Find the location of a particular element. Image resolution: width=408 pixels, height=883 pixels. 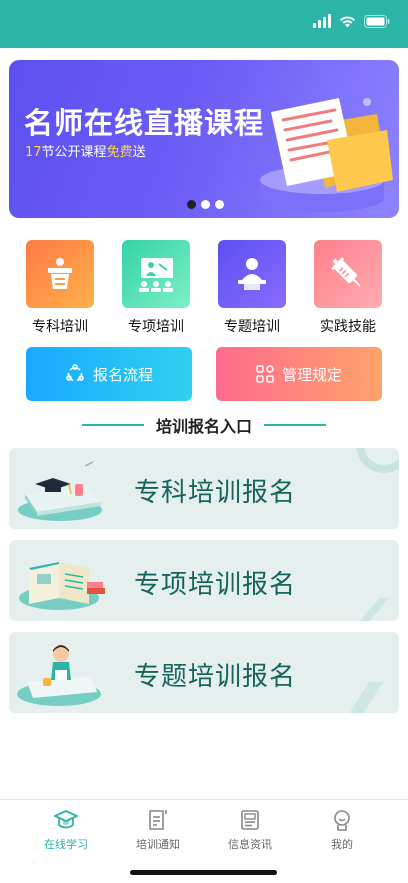

tab-information-news: 信息资讯 is located at coordinates (250, 830).